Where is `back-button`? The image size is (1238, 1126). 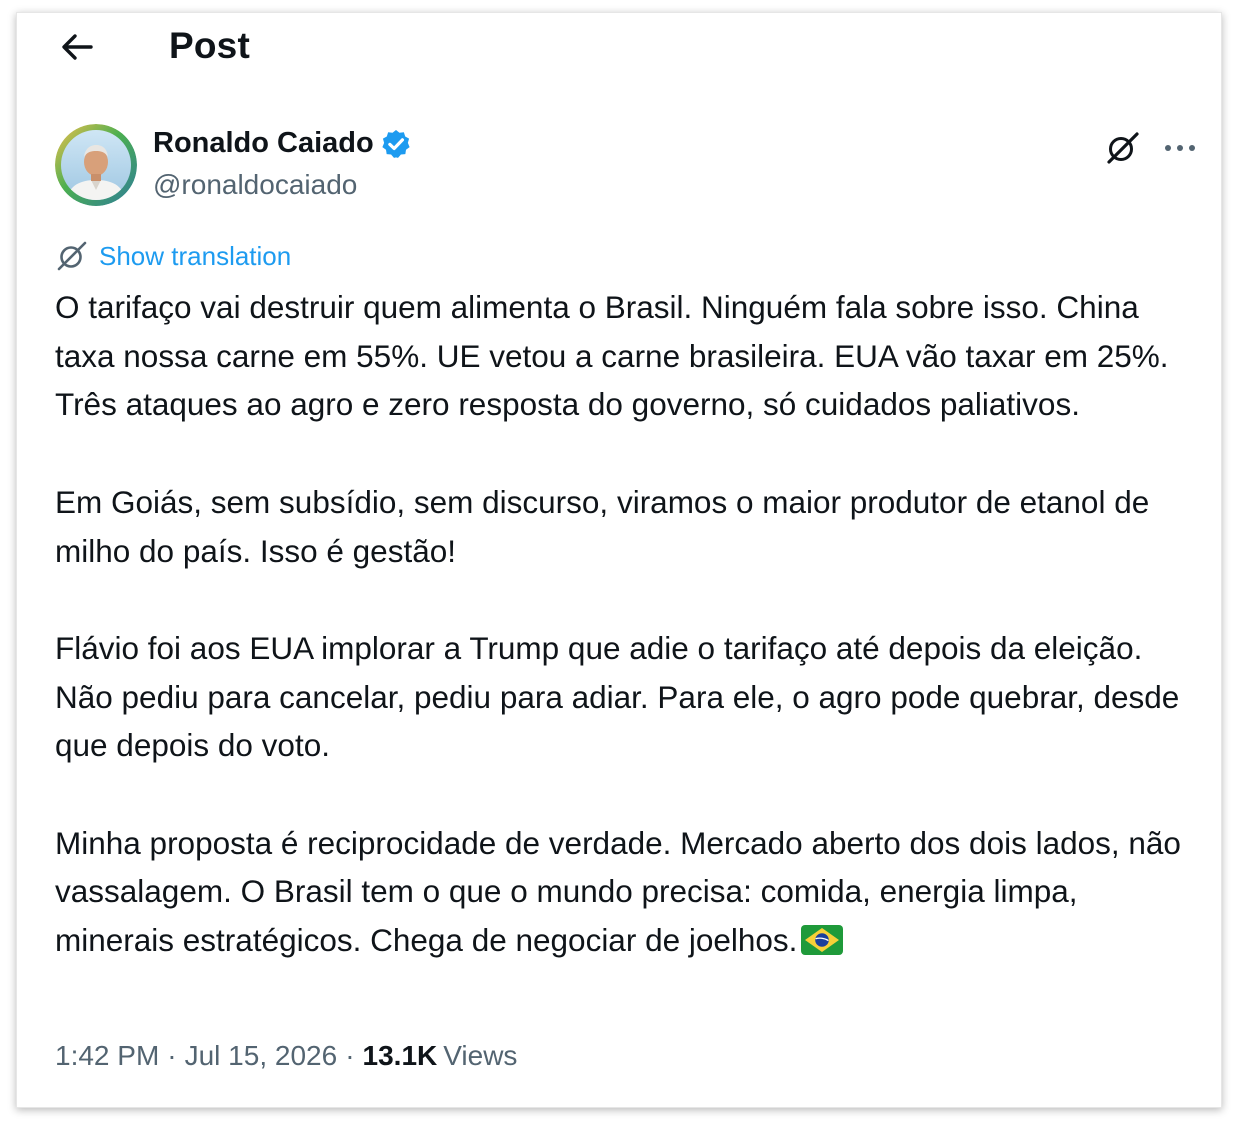
back-button is located at coordinates (77, 47).